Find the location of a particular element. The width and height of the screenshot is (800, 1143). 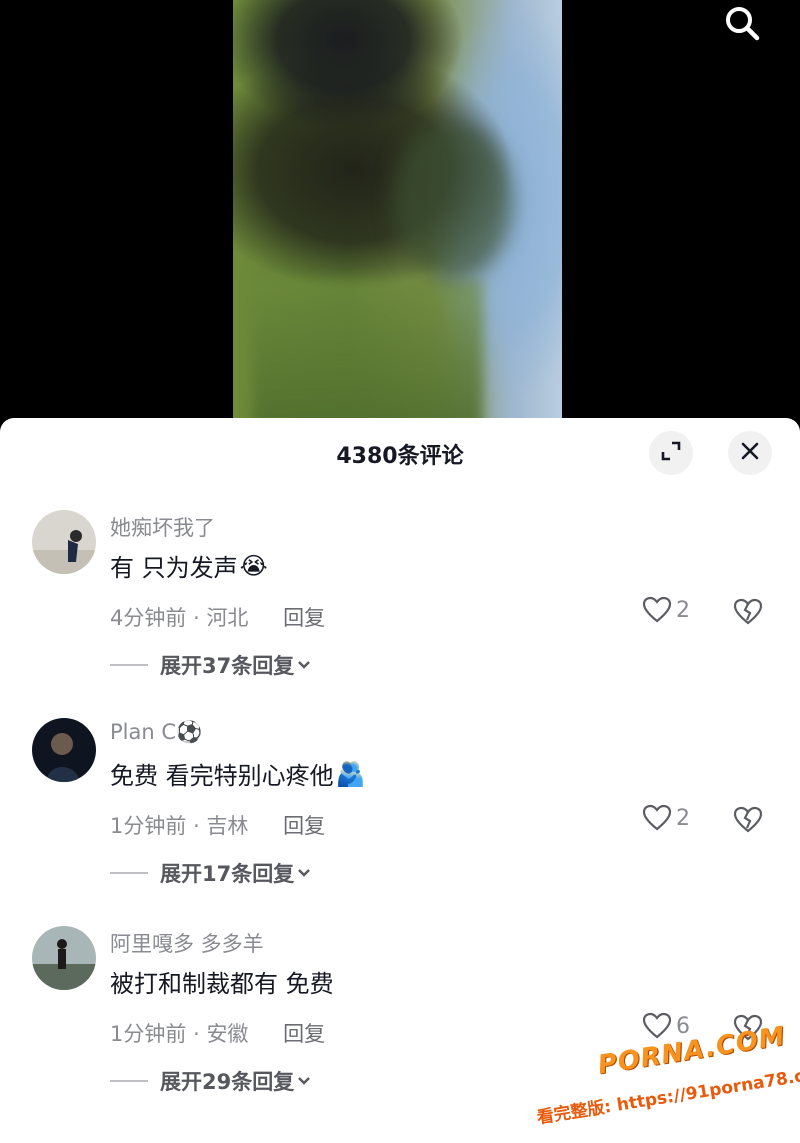

comment-meta: 1分钟前 · 吉林 回复 is located at coordinates (217, 825).